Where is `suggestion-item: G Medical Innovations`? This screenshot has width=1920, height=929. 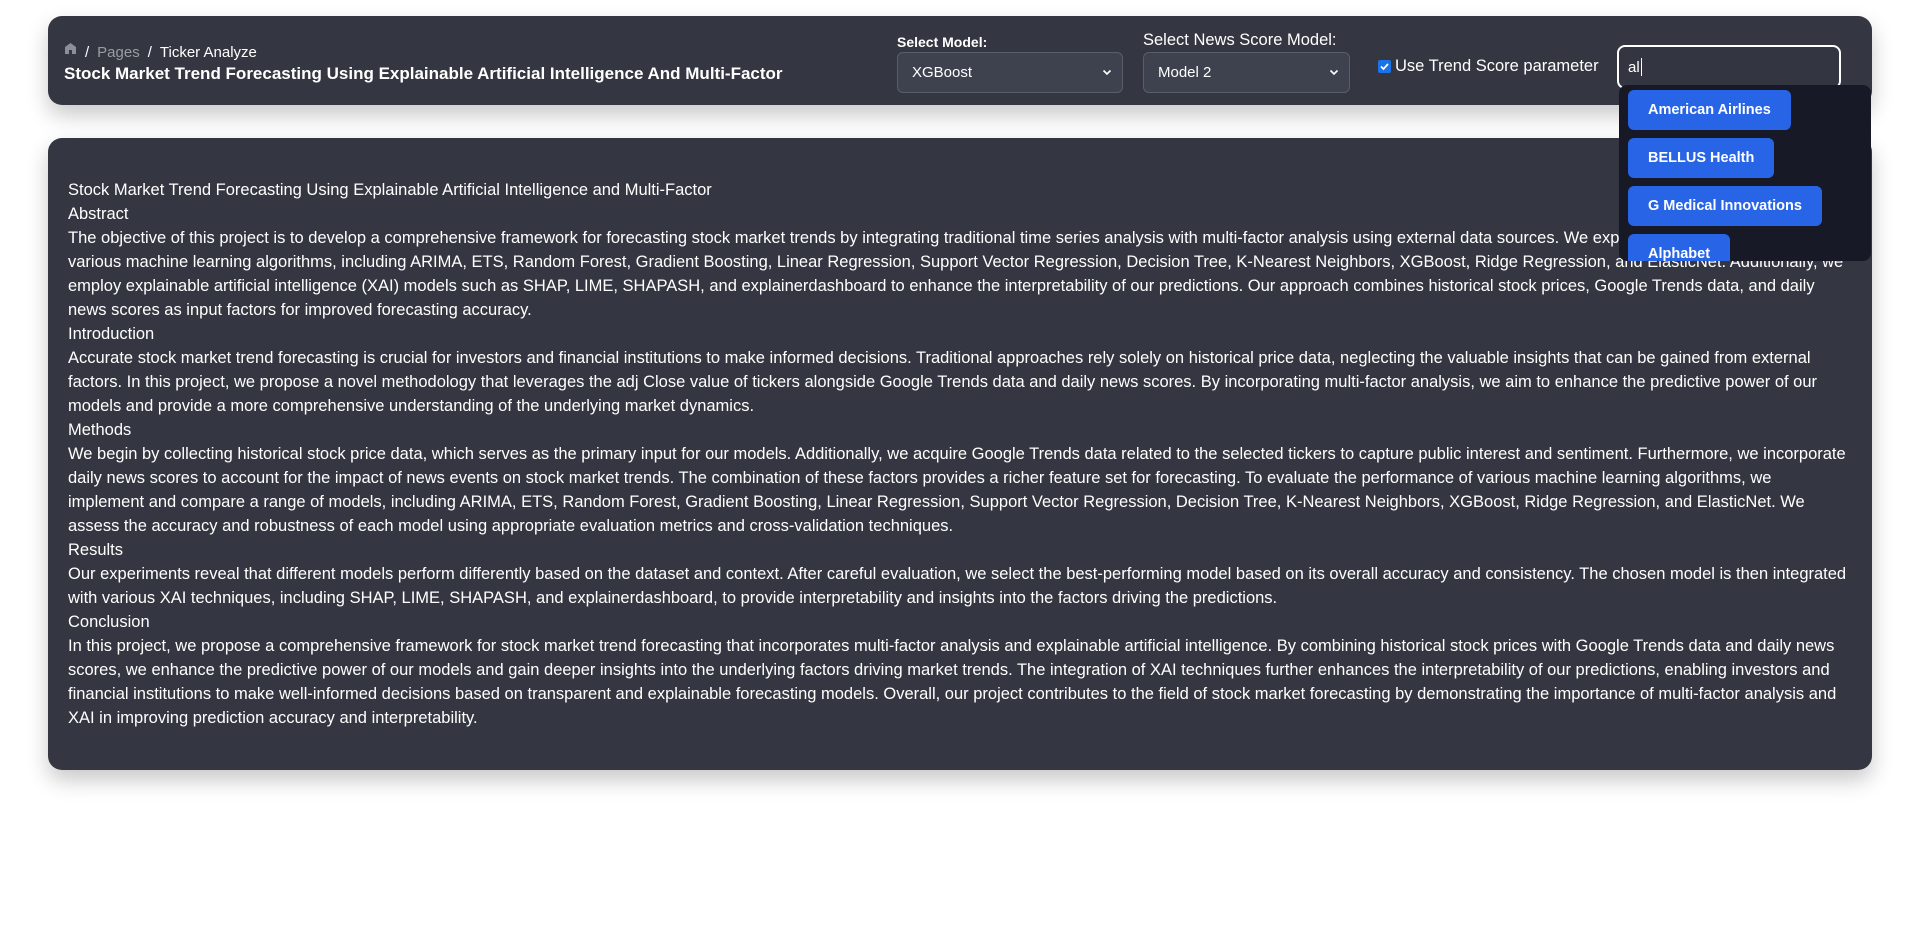 suggestion-item: G Medical Innovations is located at coordinates (1725, 206).